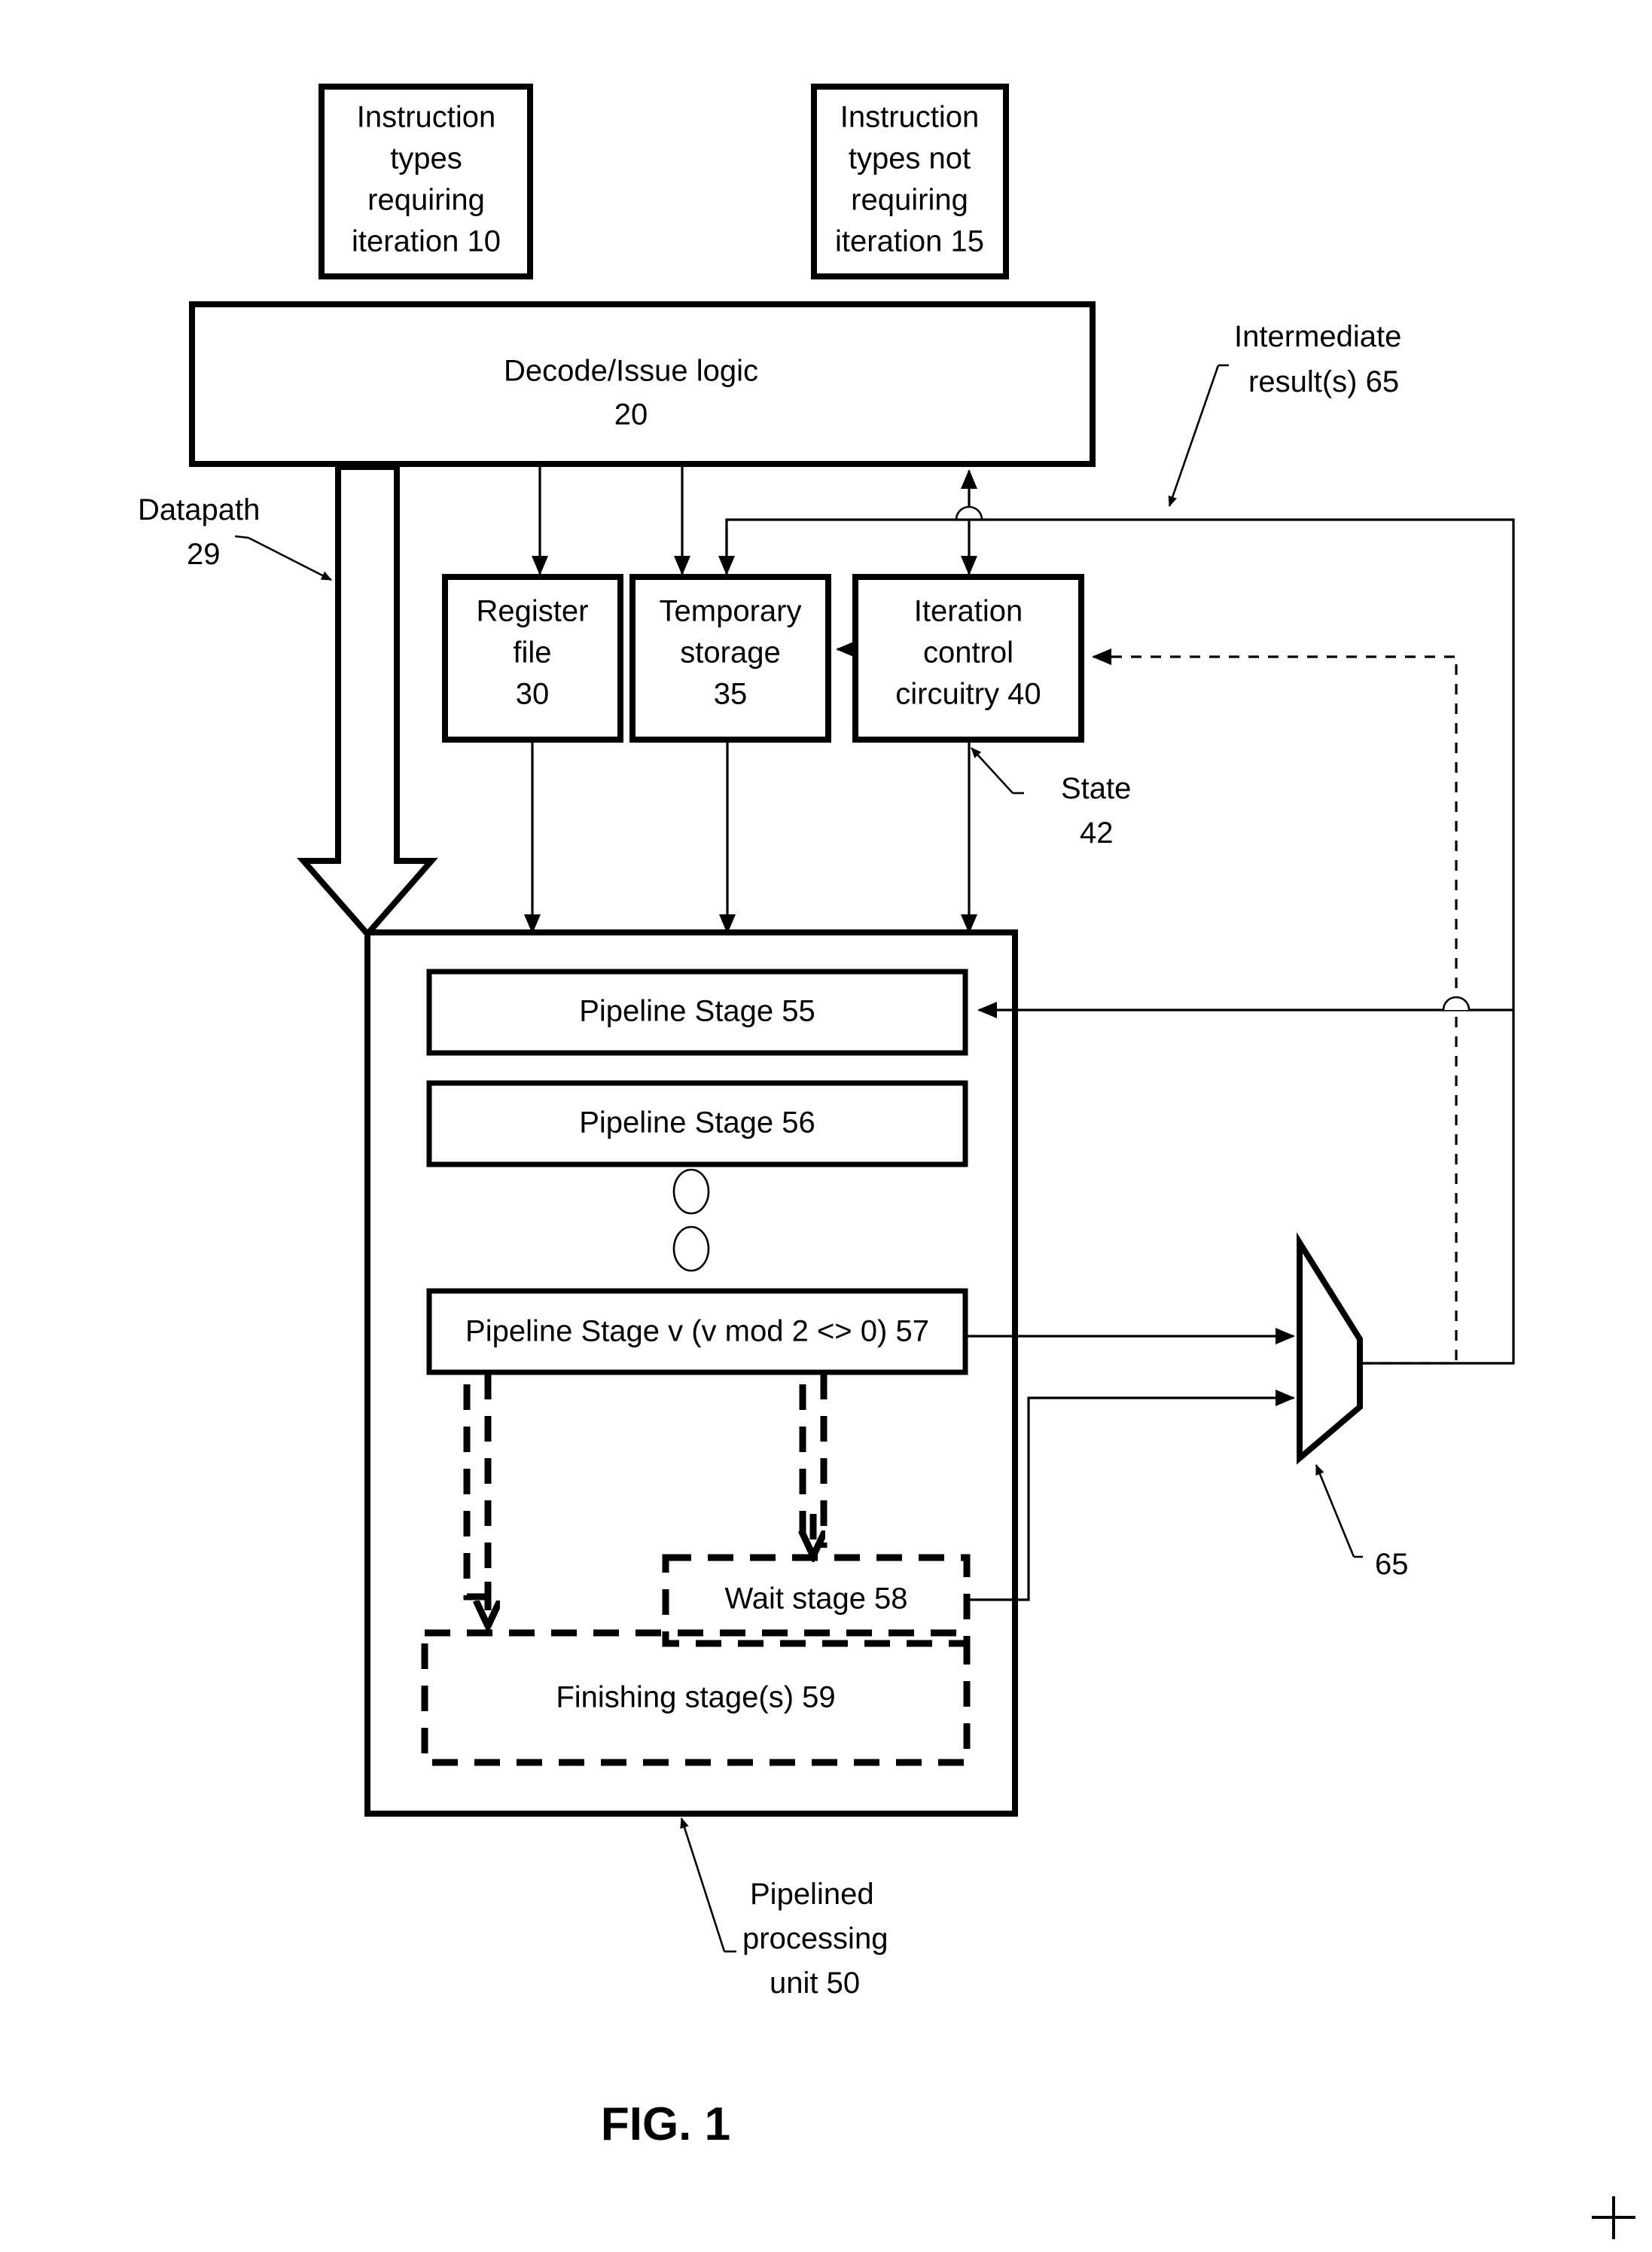 The width and height of the screenshot is (1652, 2252). What do you see at coordinates (426, 181) in the screenshot?
I see `block-instruction-types-requiring-iteration: Instruction types requiring iteration 10` at bounding box center [426, 181].